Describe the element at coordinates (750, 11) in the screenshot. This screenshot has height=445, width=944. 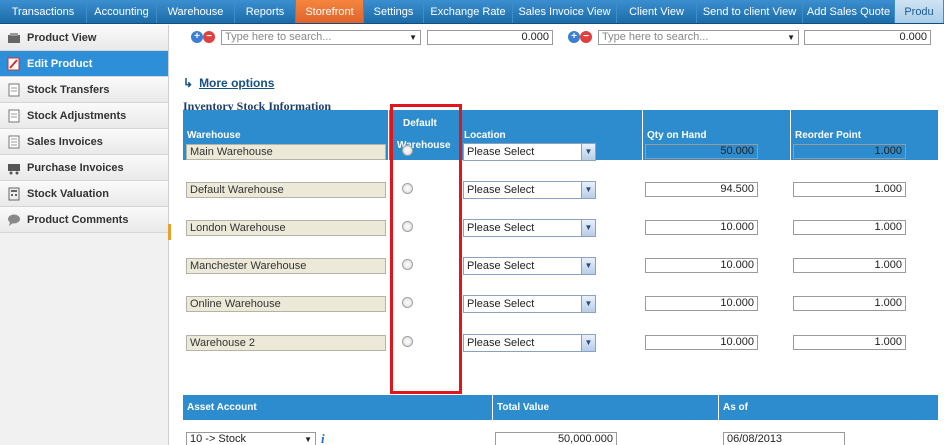
I see `tab-send-to-client-view: Send to client View` at that location.